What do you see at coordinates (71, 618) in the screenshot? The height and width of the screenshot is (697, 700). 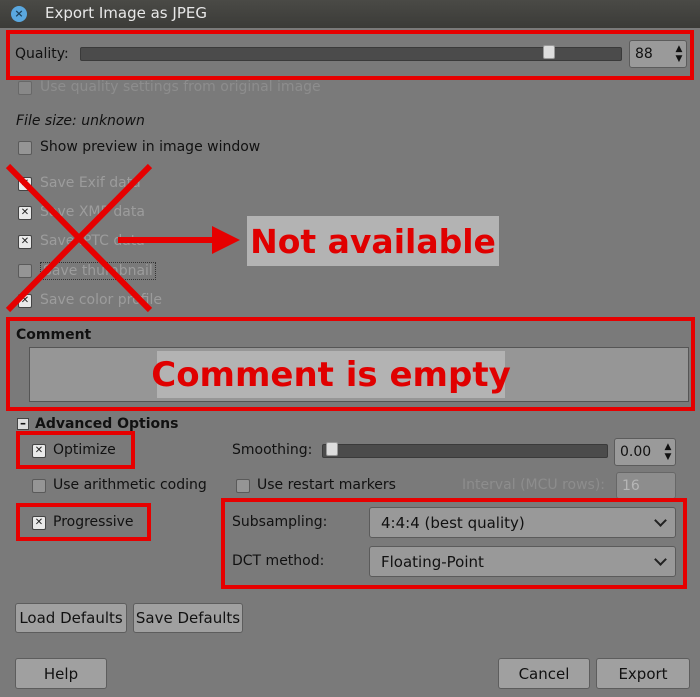 I see `load-defaults-button: Load Defaults` at bounding box center [71, 618].